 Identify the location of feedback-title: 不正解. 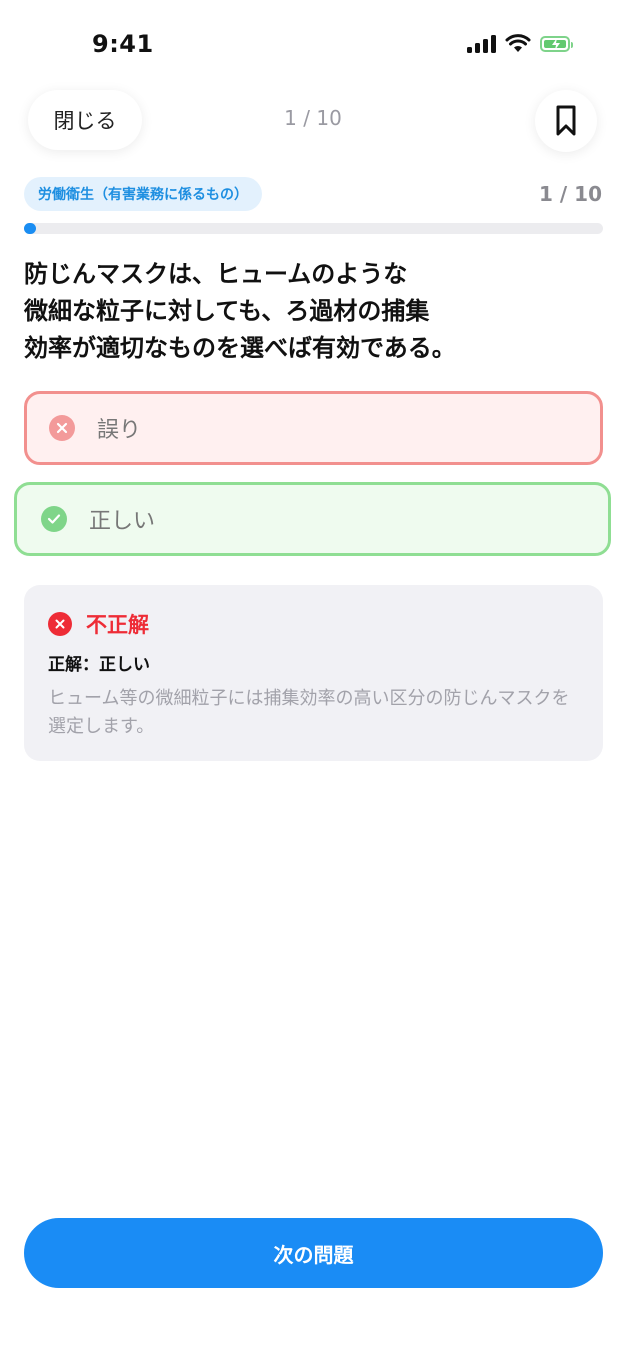
(117, 625).